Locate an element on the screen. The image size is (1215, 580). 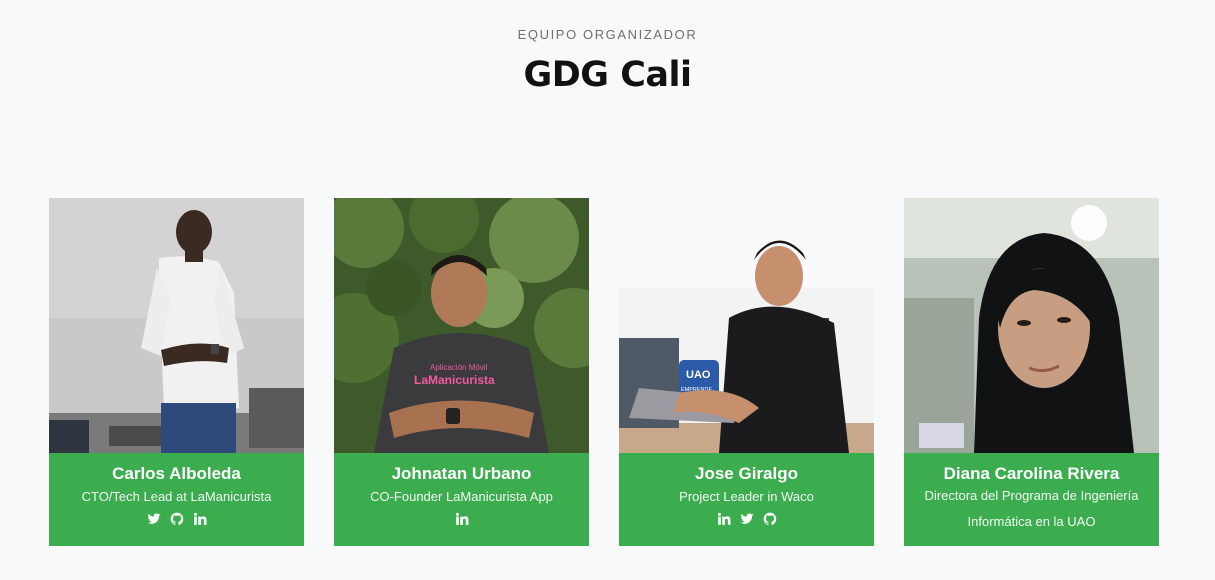
shirt-text: LaManicurista is located at coordinates (454, 380).